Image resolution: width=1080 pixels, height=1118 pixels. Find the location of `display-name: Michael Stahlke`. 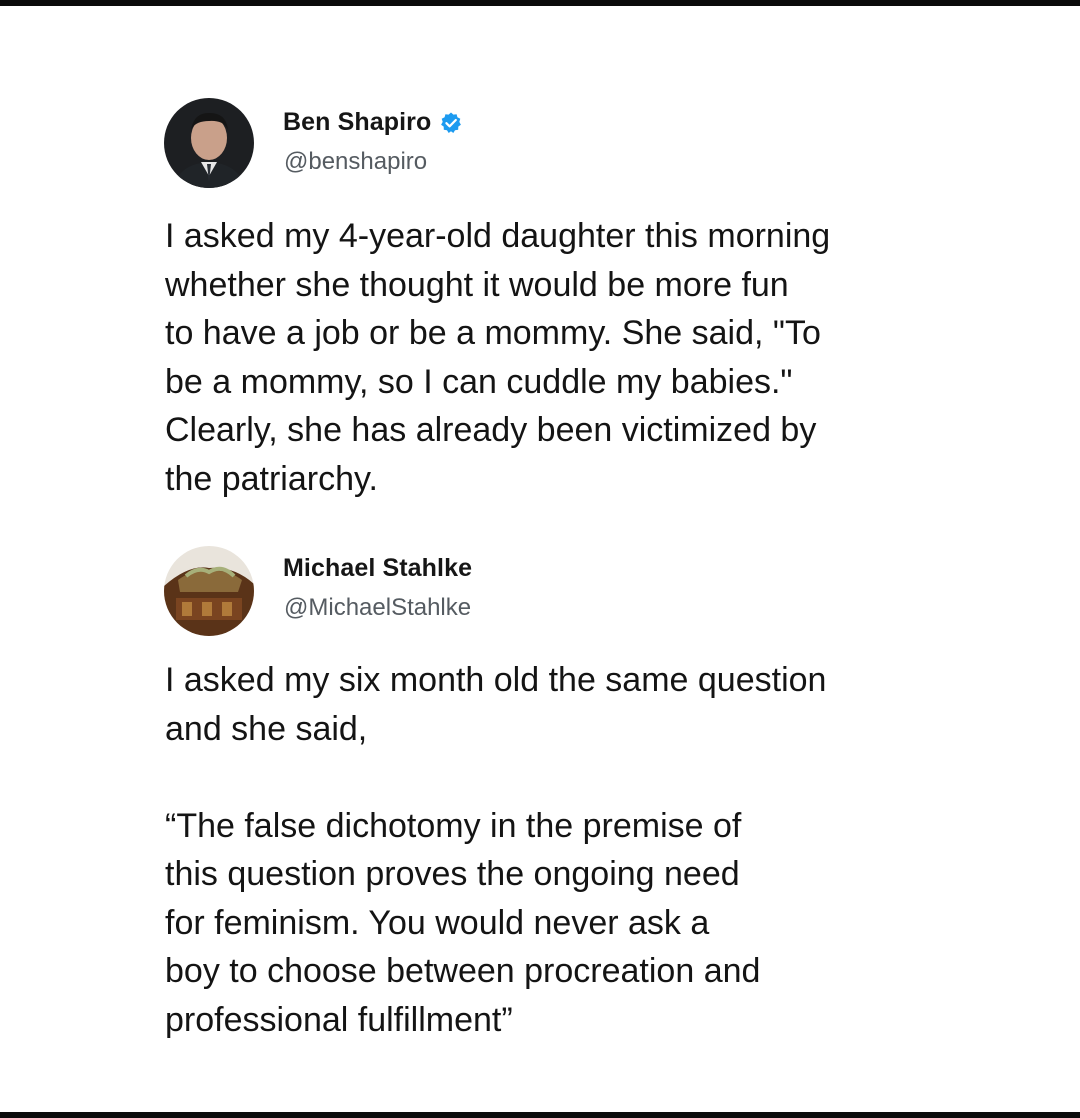

display-name: Michael Stahlke is located at coordinates (377, 568).